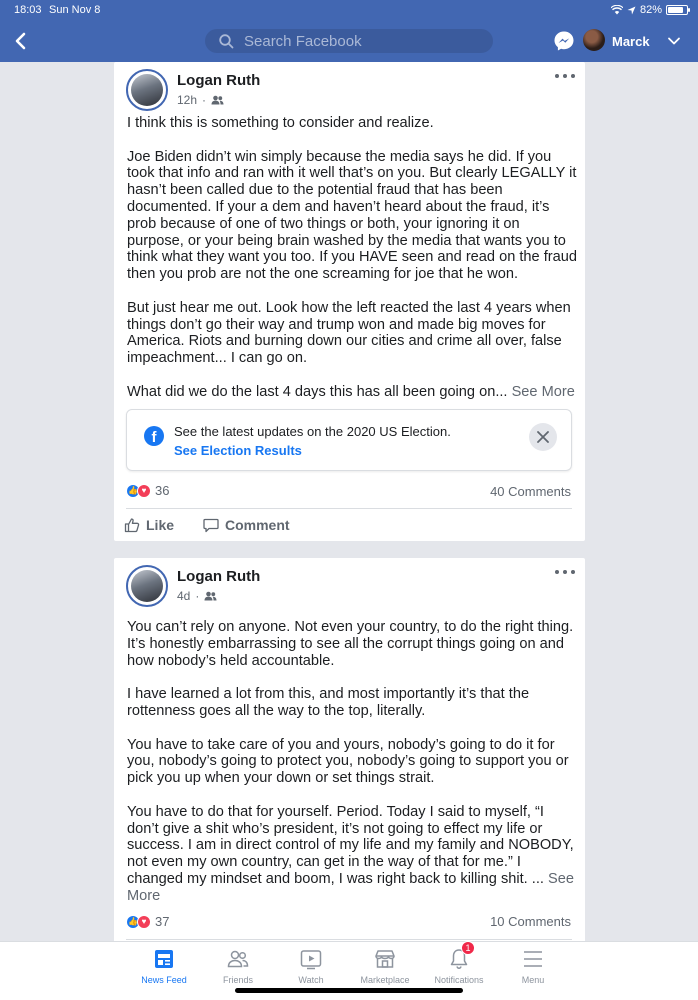 The image size is (698, 1000). I want to click on user-avatar, so click(594, 40).